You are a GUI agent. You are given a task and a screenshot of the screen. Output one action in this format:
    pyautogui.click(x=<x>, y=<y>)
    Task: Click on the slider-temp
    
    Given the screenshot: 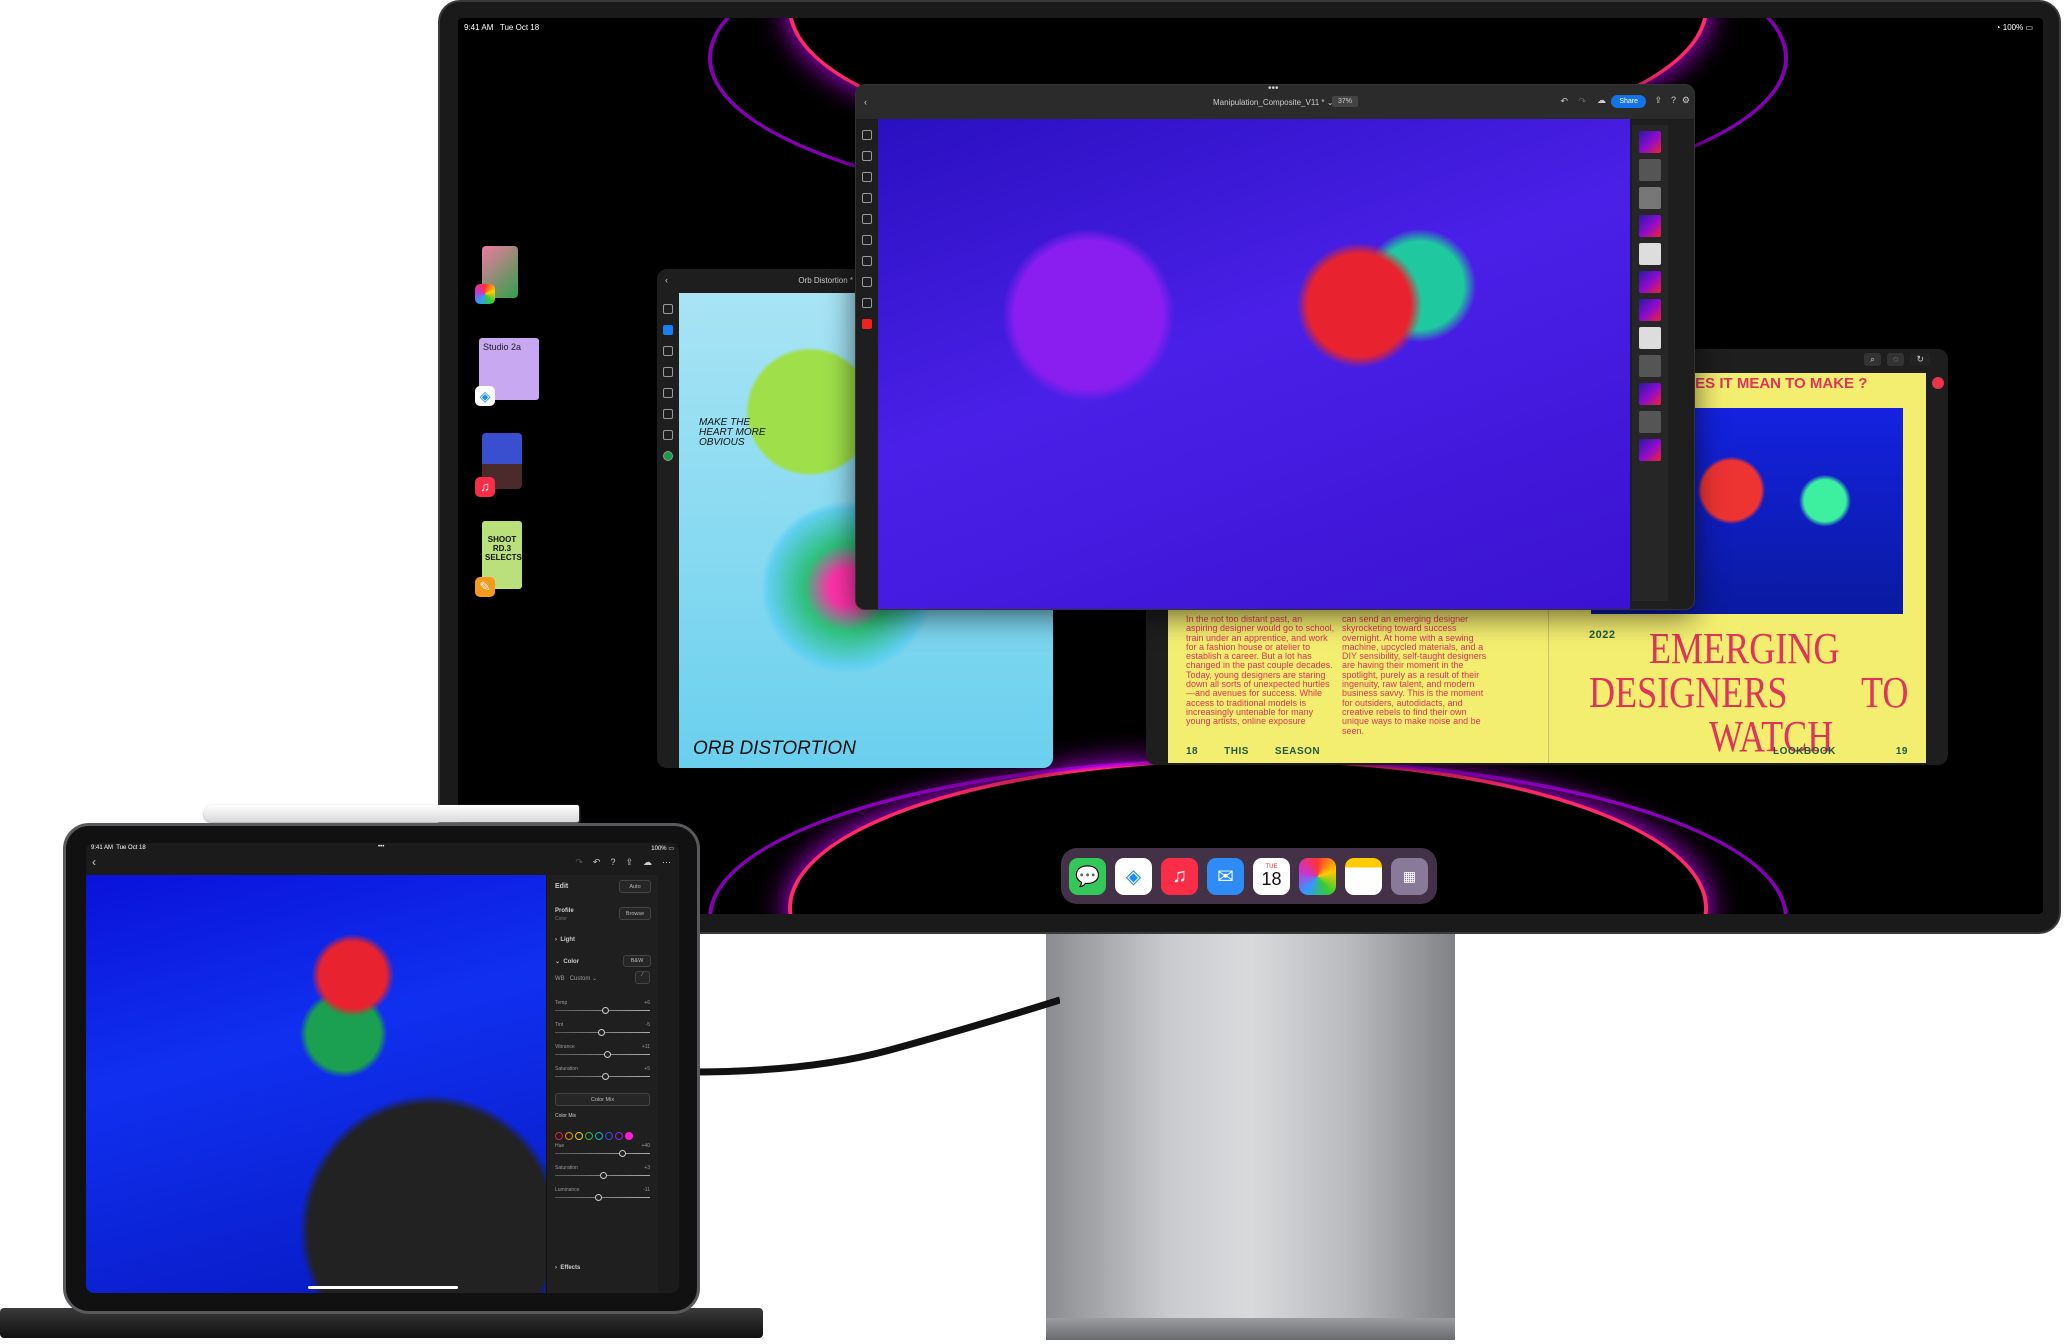 What is the action you would take?
    pyautogui.click(x=602, y=1010)
    